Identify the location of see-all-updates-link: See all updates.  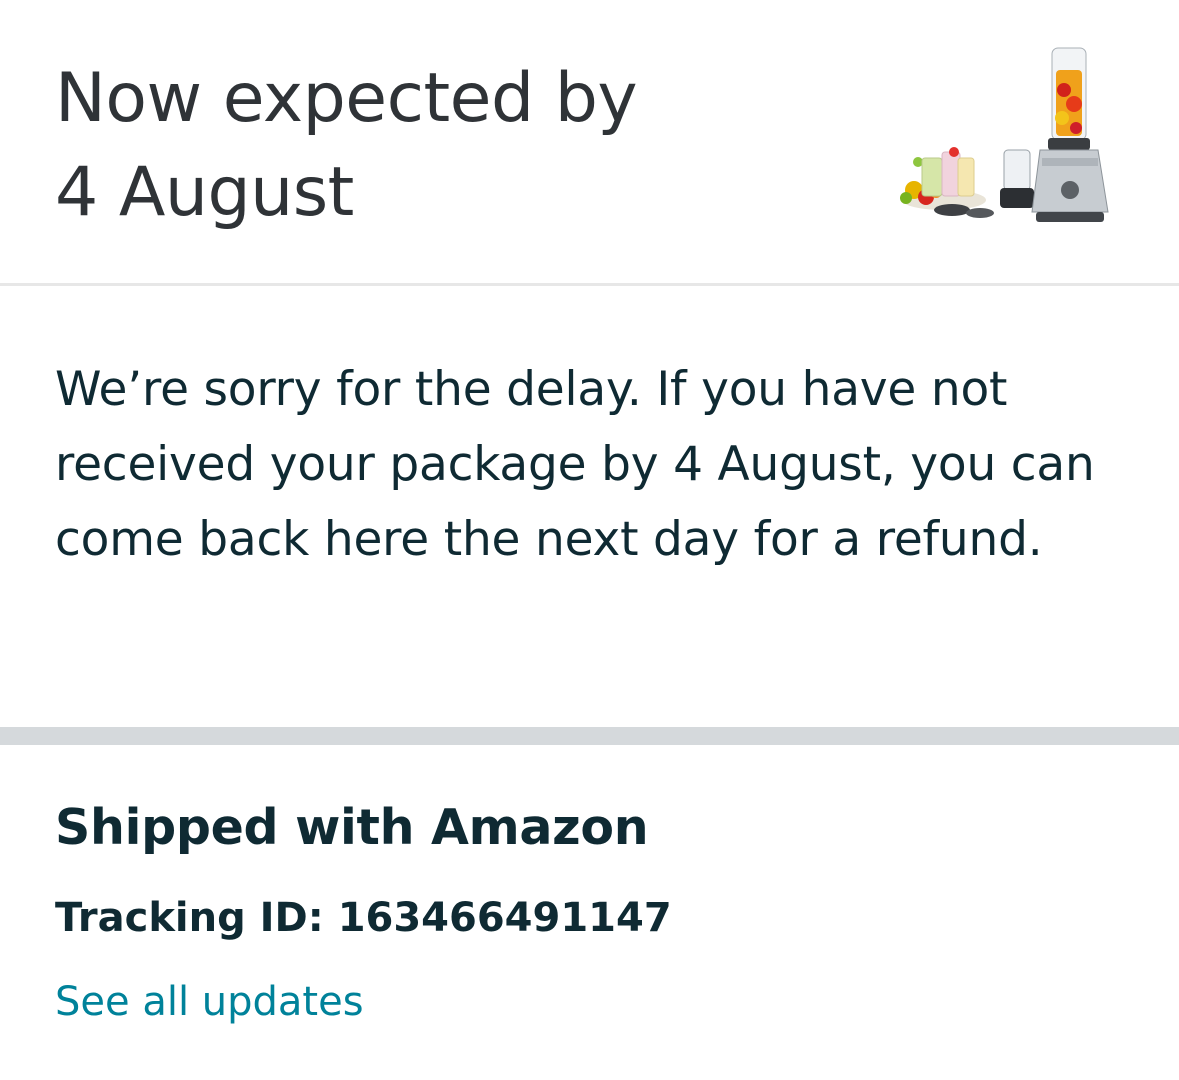
(209, 1002).